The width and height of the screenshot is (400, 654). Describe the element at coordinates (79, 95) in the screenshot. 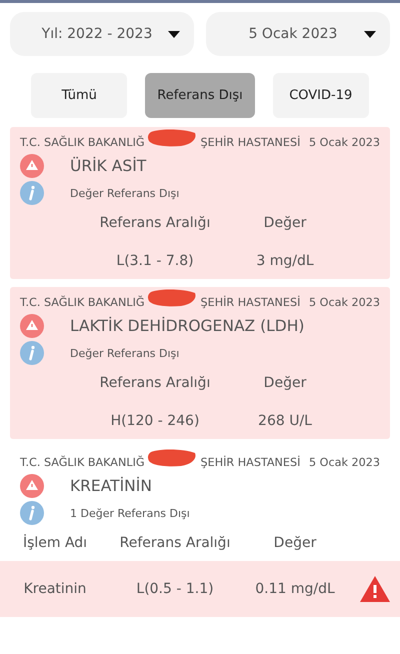

I see `filter-tab: Tümü` at that location.